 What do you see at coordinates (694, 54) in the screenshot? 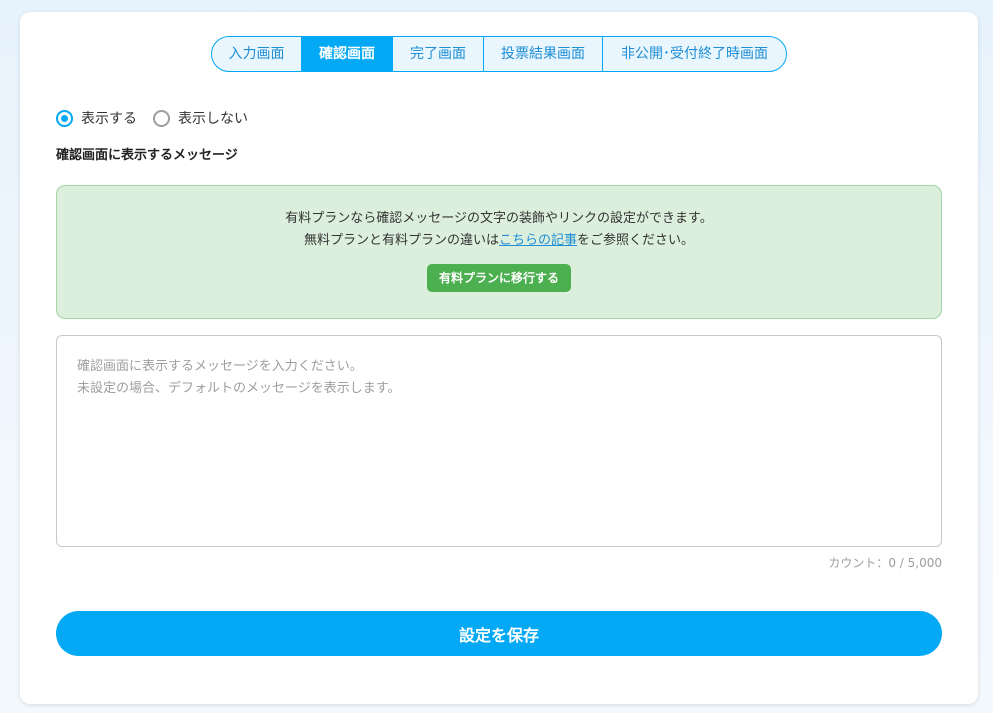
I see `tab-private-closed-screen: 非公開･受付終了時画面` at bounding box center [694, 54].